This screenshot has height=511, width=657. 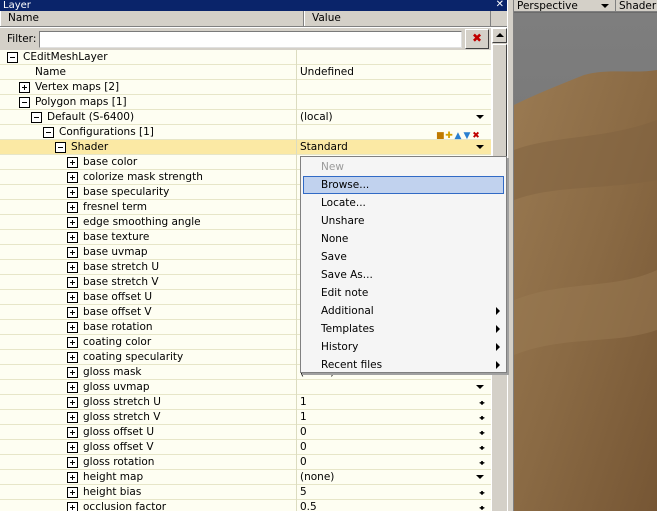 What do you see at coordinates (403, 365) in the screenshot?
I see `menu-item: Recent files` at bounding box center [403, 365].